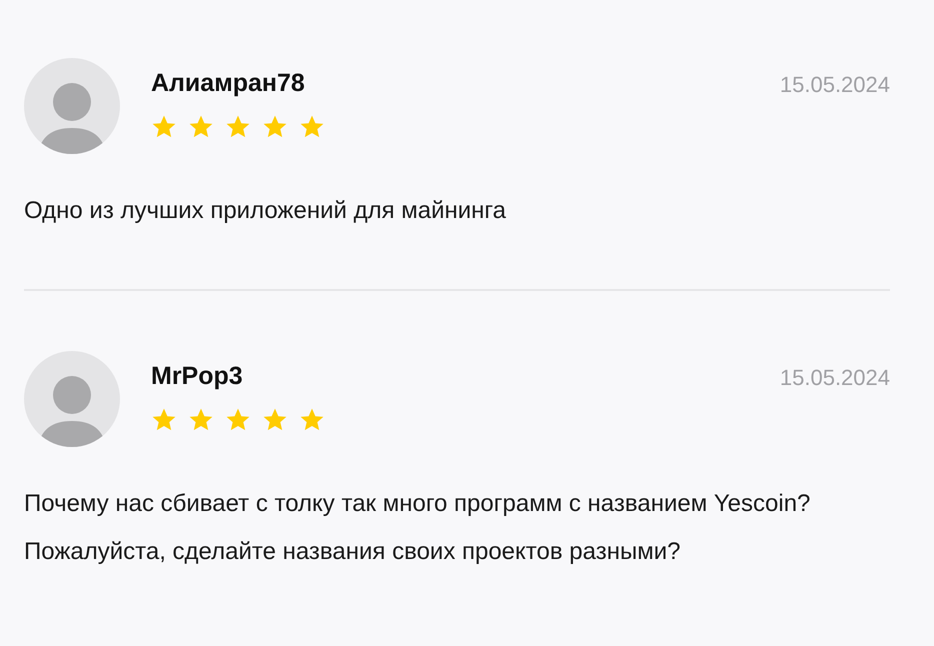 The height and width of the screenshot is (646, 934). Describe the element at coordinates (418, 528) in the screenshot. I see `review-text: Почему нас сбивает с толку так много программ с названием Yescoin? Пожалуйста, сделайте названия своих проектов разными?` at that location.